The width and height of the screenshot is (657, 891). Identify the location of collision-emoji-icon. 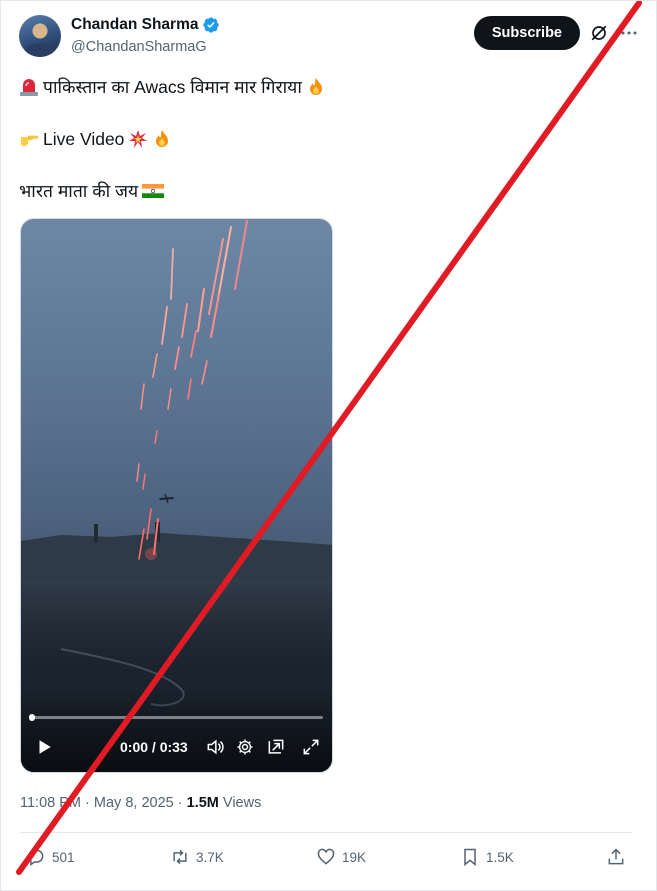
(138, 139).